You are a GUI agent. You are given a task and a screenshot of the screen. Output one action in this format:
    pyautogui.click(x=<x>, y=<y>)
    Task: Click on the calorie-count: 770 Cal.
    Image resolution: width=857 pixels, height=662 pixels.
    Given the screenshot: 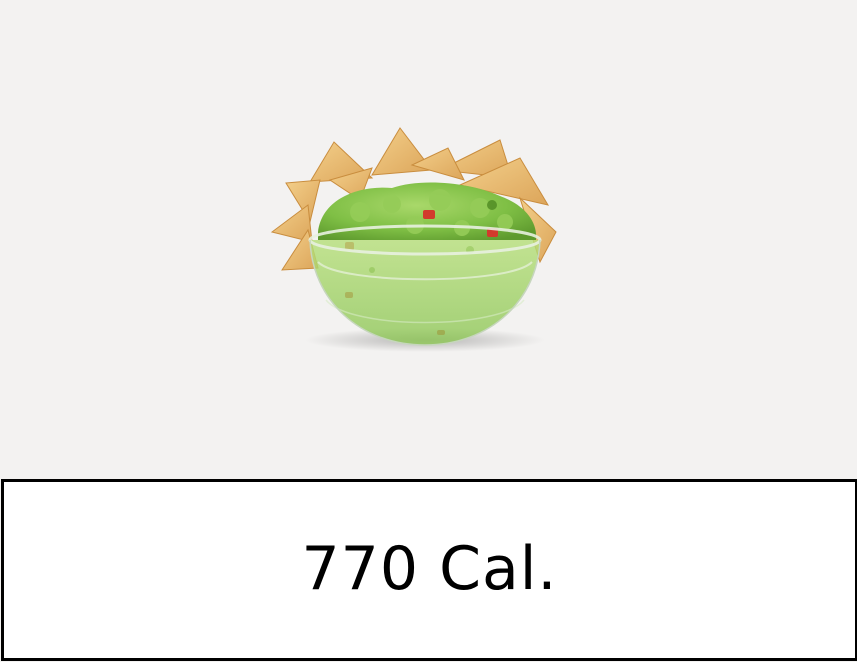 What is the action you would take?
    pyautogui.click(x=429, y=569)
    